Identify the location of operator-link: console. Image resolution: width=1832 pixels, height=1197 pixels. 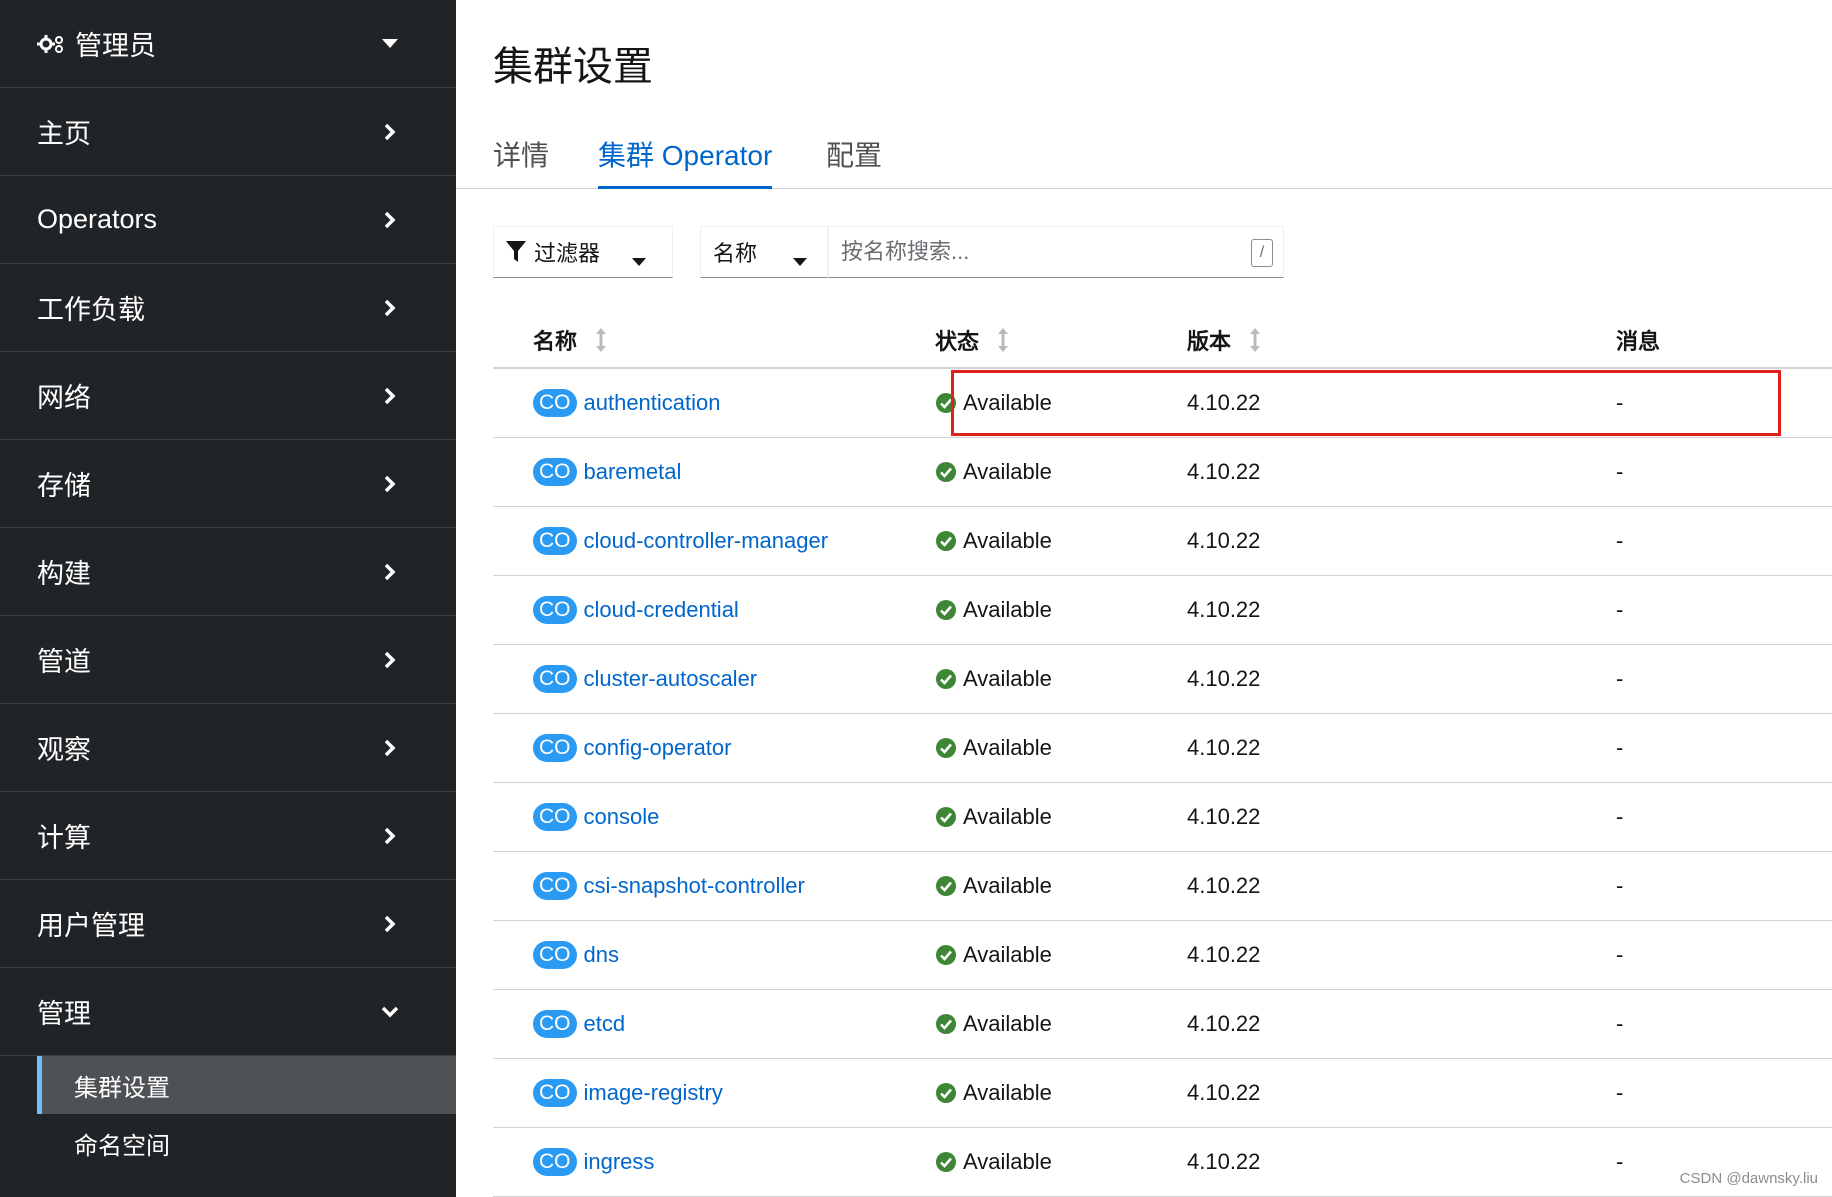
(622, 817).